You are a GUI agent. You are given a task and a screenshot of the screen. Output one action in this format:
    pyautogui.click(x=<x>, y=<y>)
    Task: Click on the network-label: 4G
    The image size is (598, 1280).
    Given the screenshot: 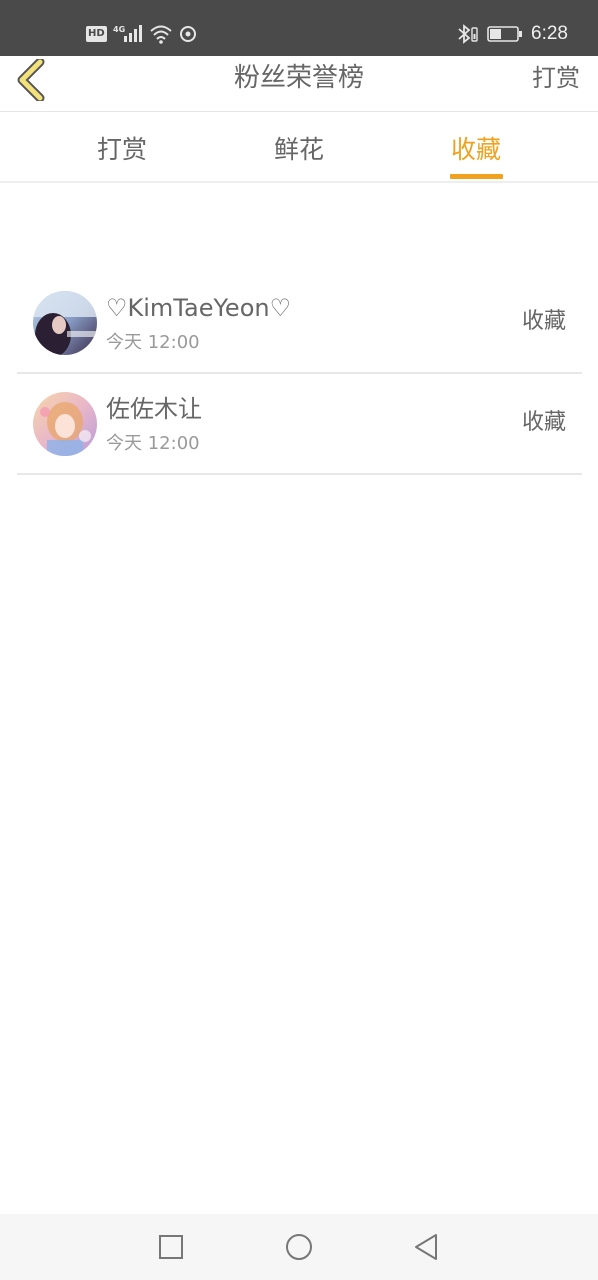 What is the action you would take?
    pyautogui.click(x=119, y=29)
    